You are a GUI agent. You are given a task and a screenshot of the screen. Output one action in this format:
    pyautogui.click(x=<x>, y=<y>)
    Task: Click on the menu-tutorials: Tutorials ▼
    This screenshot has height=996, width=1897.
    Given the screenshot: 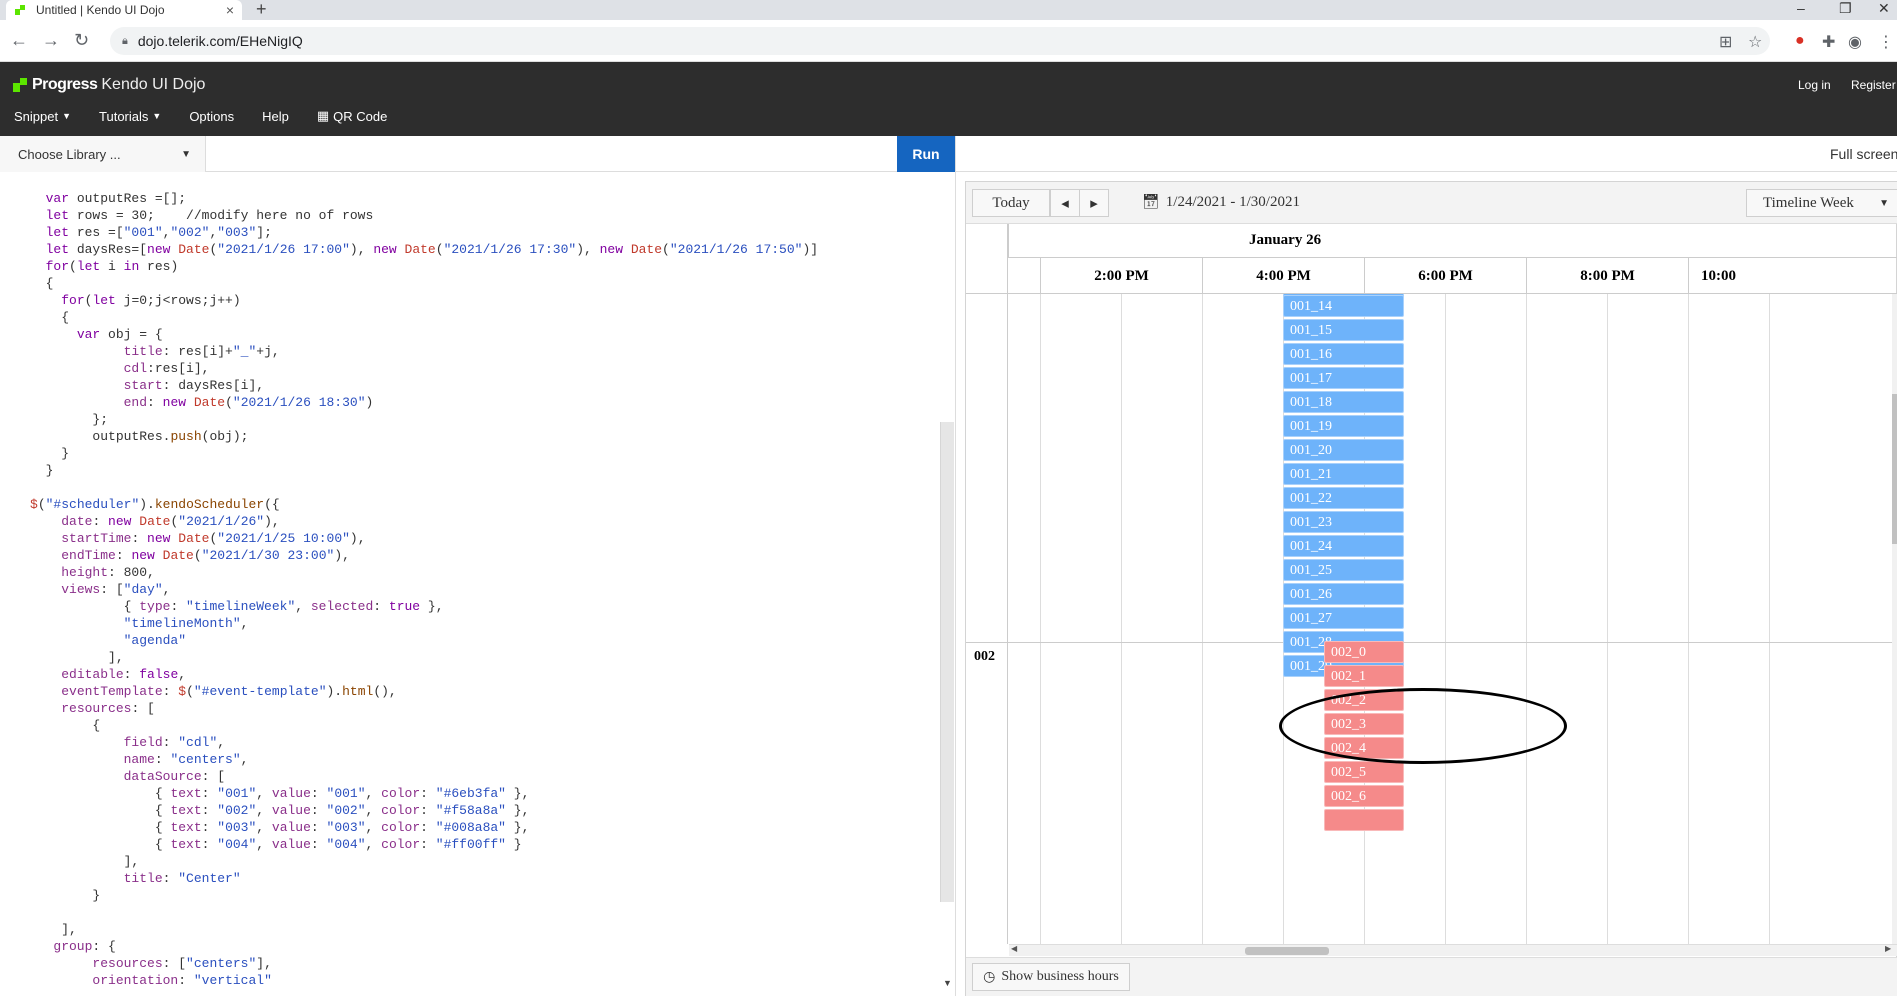 What is the action you would take?
    pyautogui.click(x=130, y=116)
    